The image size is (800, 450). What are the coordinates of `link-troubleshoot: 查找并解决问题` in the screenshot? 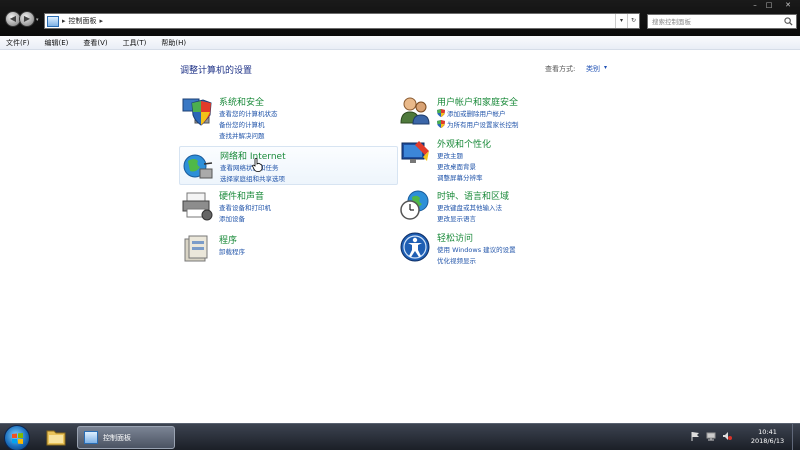 It's located at (242, 135).